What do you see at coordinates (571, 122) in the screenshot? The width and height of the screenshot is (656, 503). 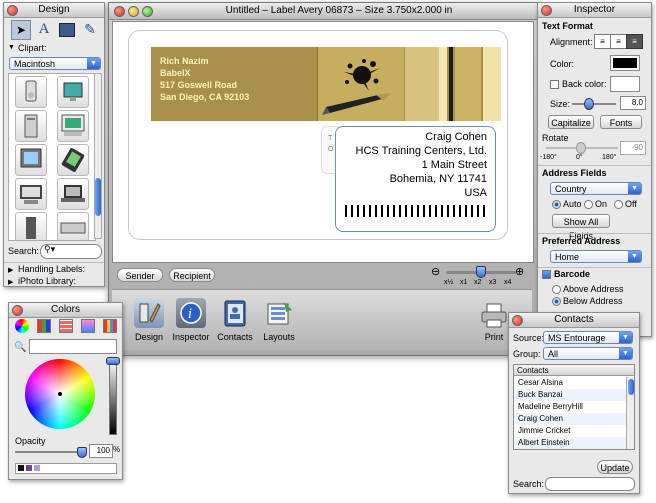 I see `capitalize-button: Capitalize` at bounding box center [571, 122].